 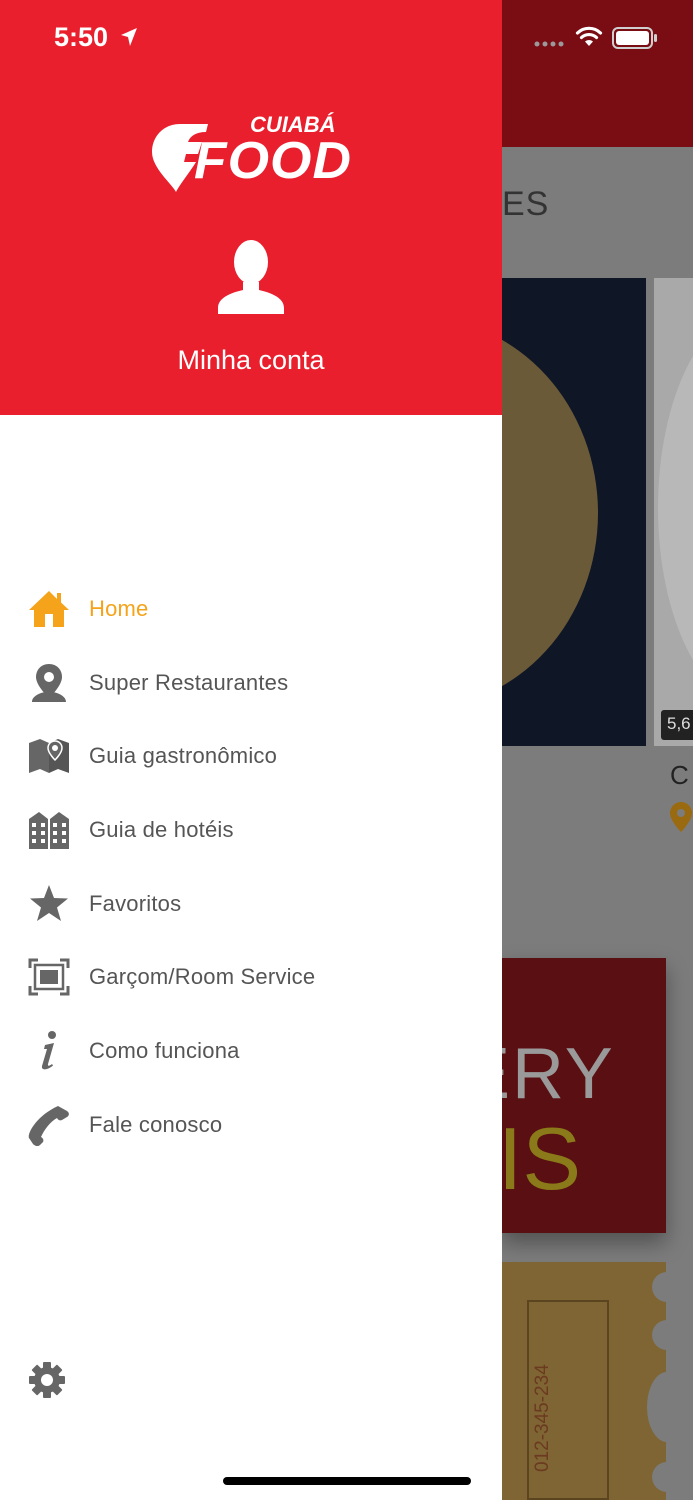 What do you see at coordinates (634, 38) in the screenshot?
I see `battery-icon` at bounding box center [634, 38].